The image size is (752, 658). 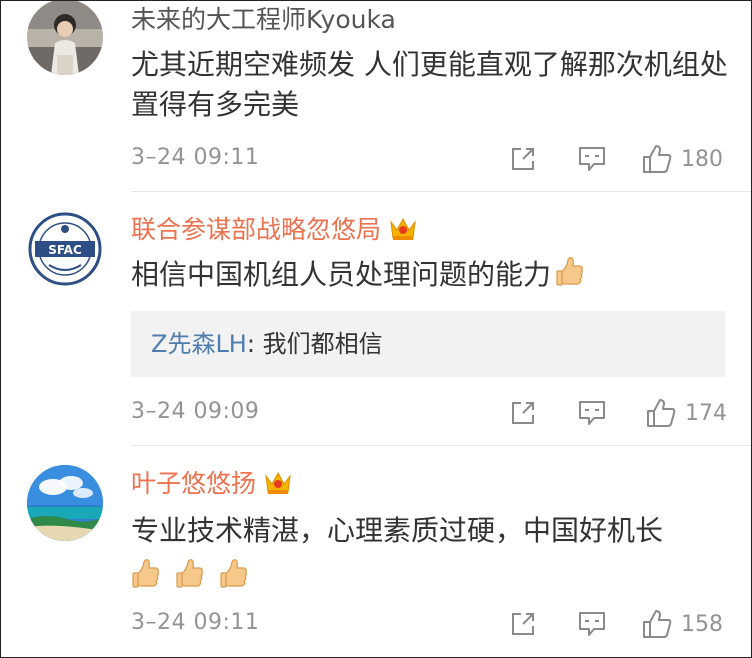 I want to click on sfac-emblem-avatar: SFAC, so click(x=65, y=249).